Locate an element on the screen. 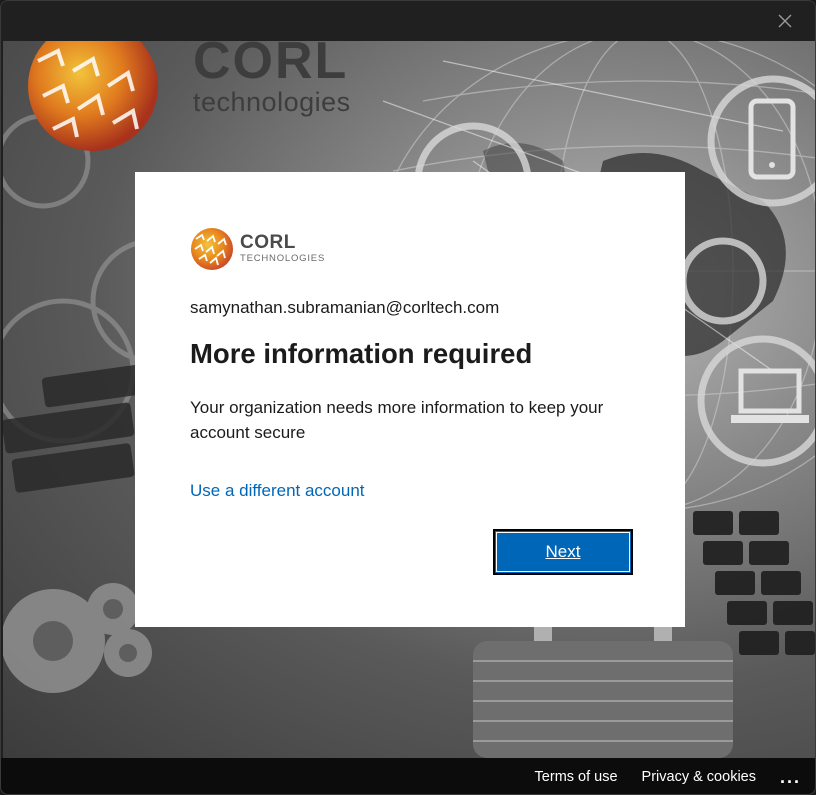  corl-logo-icon is located at coordinates (212, 249).